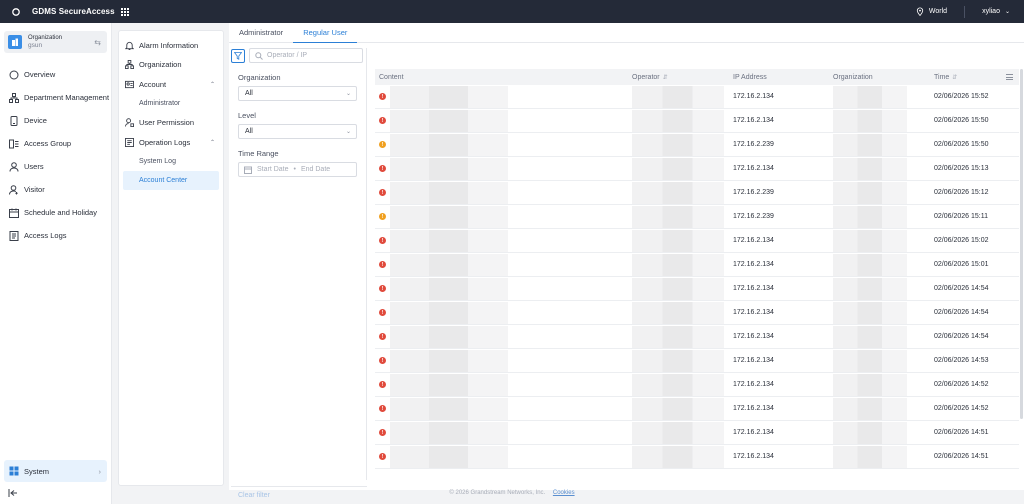 This screenshot has width=1024, height=504. I want to click on search-input: Operator / IP, so click(306, 55).